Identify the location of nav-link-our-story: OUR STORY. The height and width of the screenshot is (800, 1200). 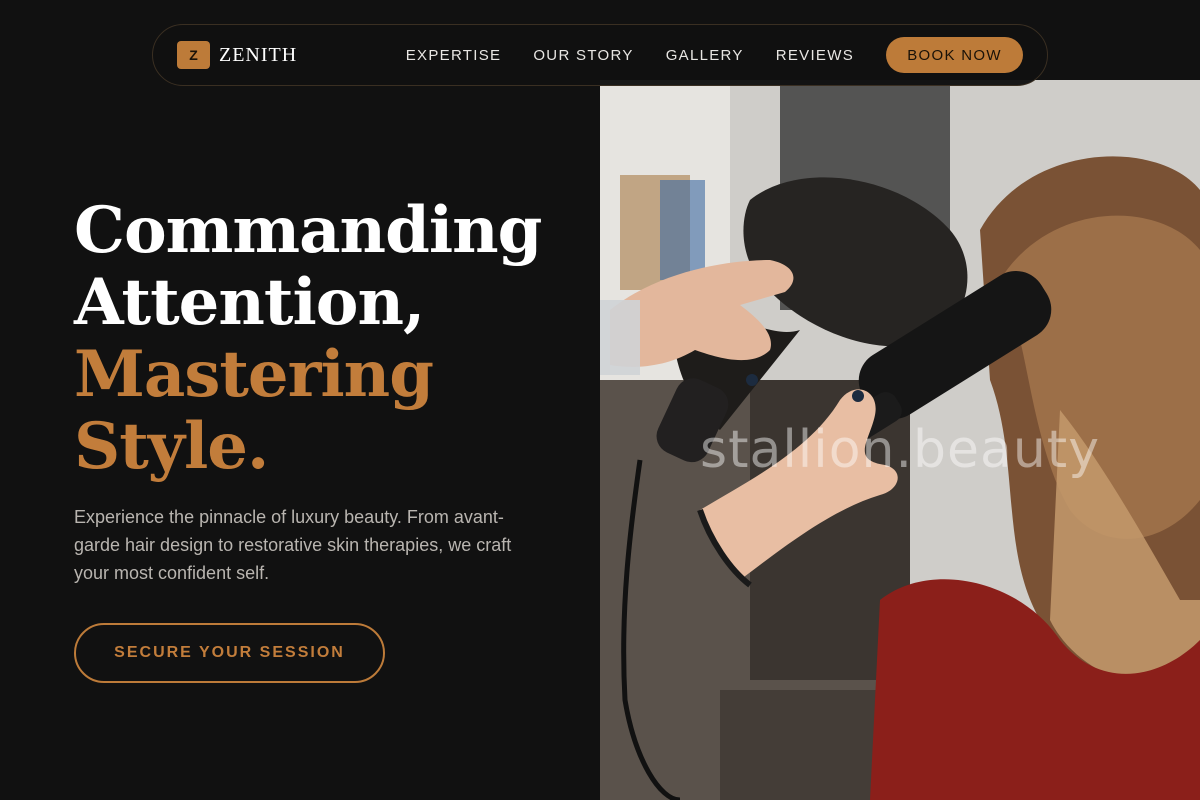
(583, 55).